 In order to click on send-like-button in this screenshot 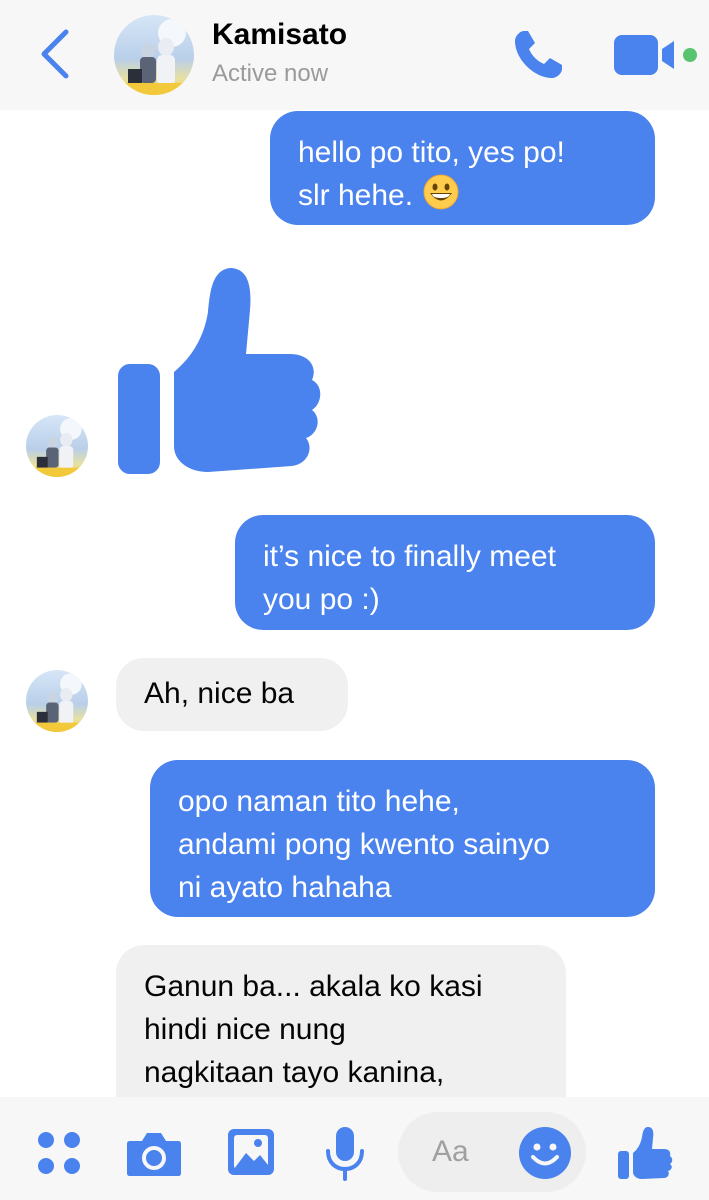, I will do `click(645, 1153)`.